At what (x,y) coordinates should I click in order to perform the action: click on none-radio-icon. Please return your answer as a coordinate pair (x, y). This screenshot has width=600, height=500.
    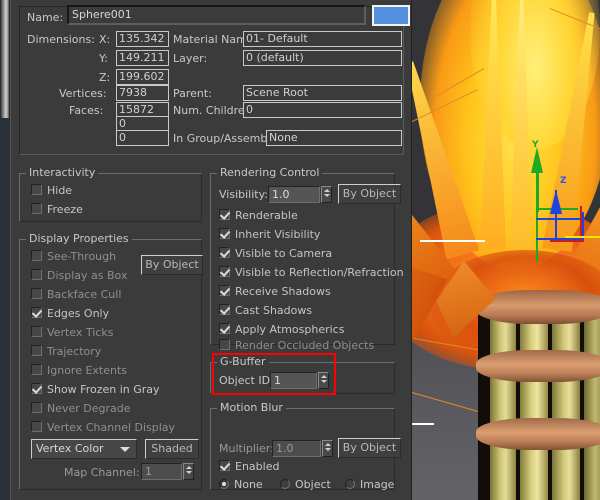
    Looking at the image, I should click on (224, 484).